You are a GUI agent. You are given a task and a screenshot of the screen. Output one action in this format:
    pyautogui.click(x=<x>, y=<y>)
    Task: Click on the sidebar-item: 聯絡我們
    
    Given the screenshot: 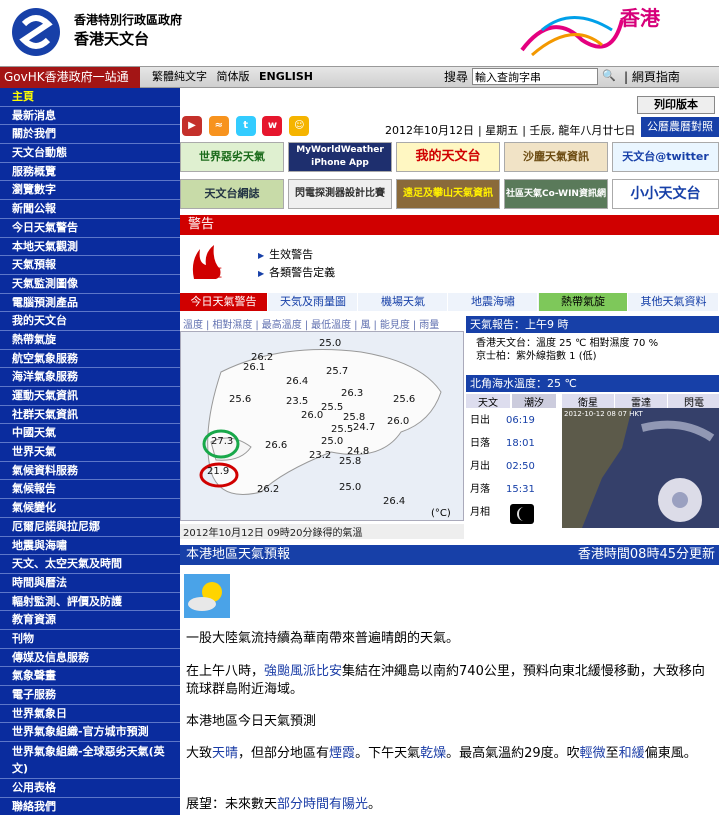 What is the action you would take?
    pyautogui.click(x=90, y=806)
    